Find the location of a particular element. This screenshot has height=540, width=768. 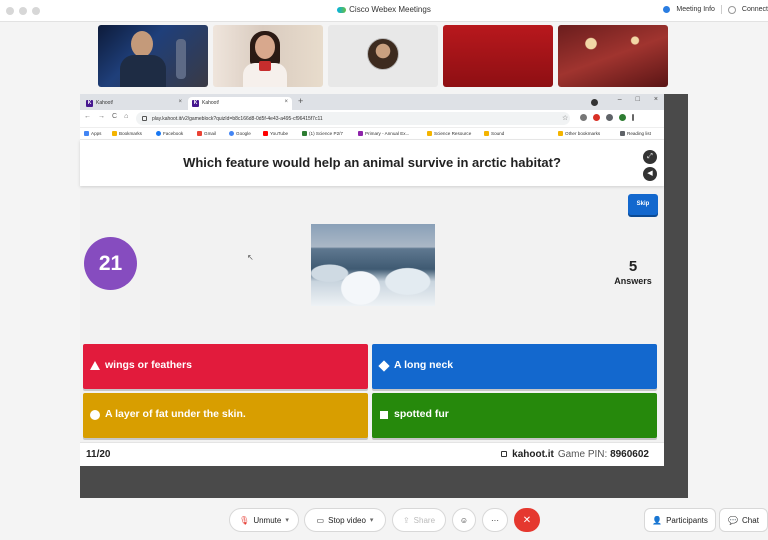

camera-icon: ▭ is located at coordinates (320, 520).